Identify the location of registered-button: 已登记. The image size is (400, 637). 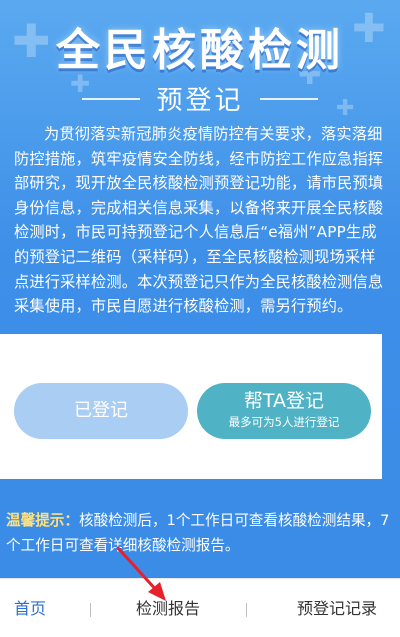
(101, 411).